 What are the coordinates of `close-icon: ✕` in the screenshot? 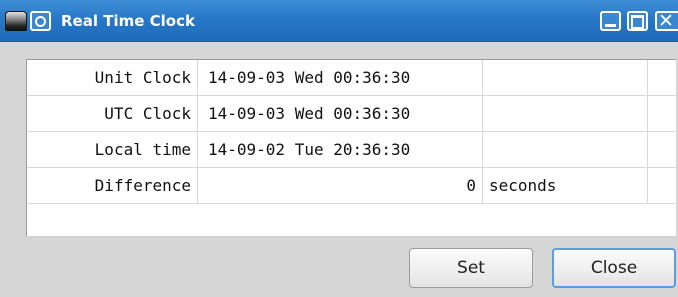 It's located at (666, 21).